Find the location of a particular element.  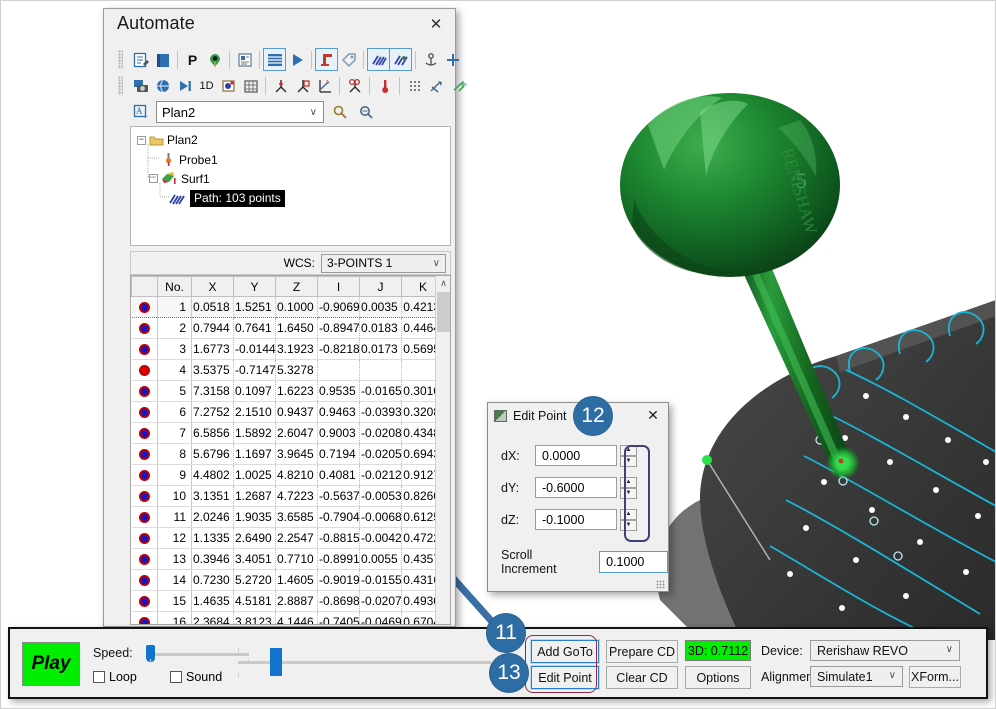

spin-down-icon: ▼ is located at coordinates (628, 461).